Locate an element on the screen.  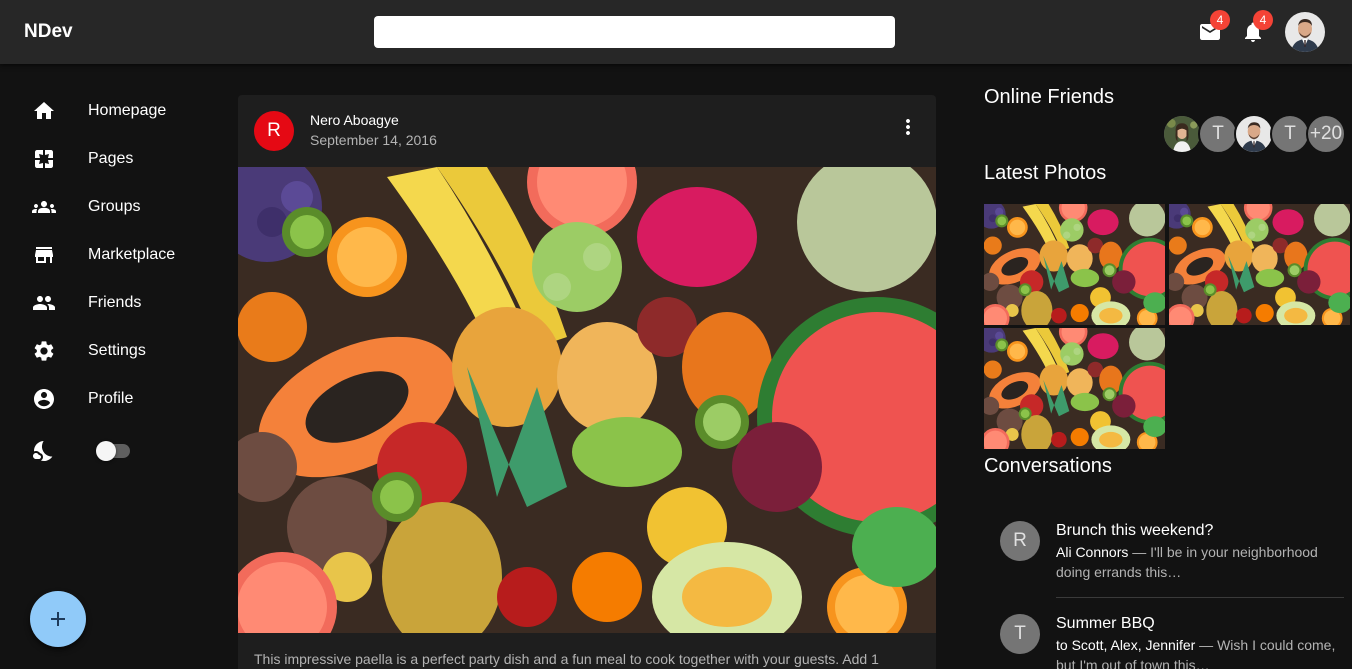
more-vert-icon is located at coordinates (908, 127).